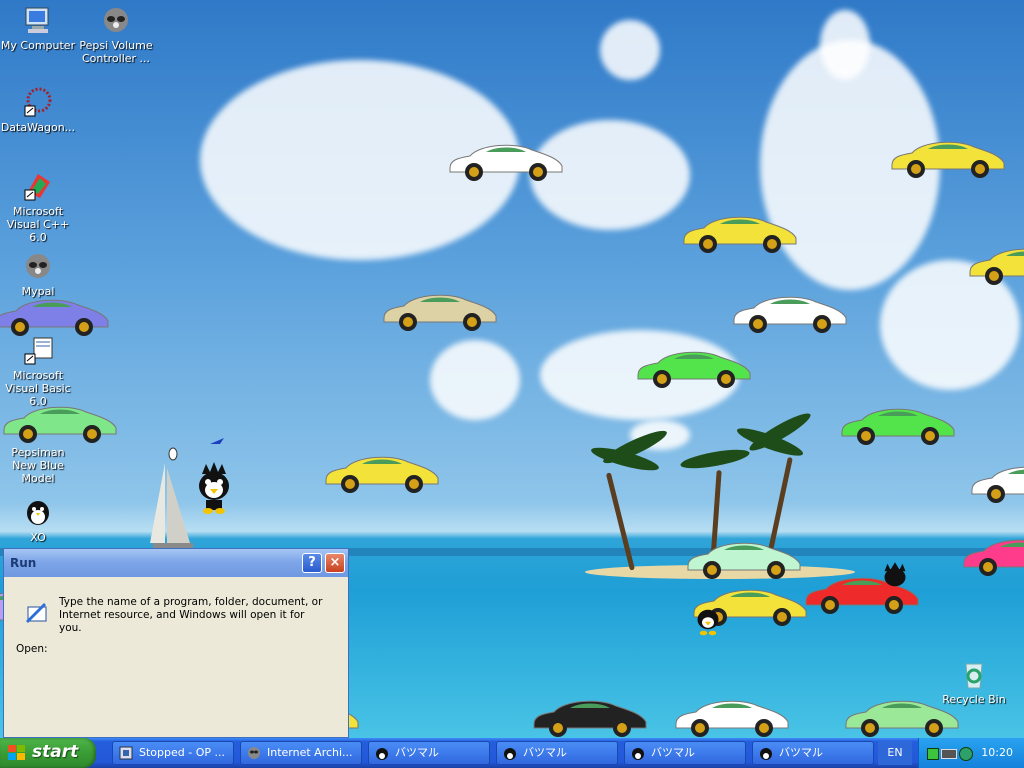  What do you see at coordinates (38, 20) in the screenshot?
I see `computer-icon` at bounding box center [38, 20].